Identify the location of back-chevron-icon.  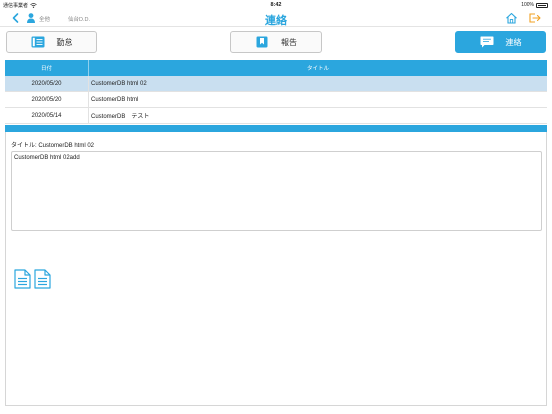
(16, 18).